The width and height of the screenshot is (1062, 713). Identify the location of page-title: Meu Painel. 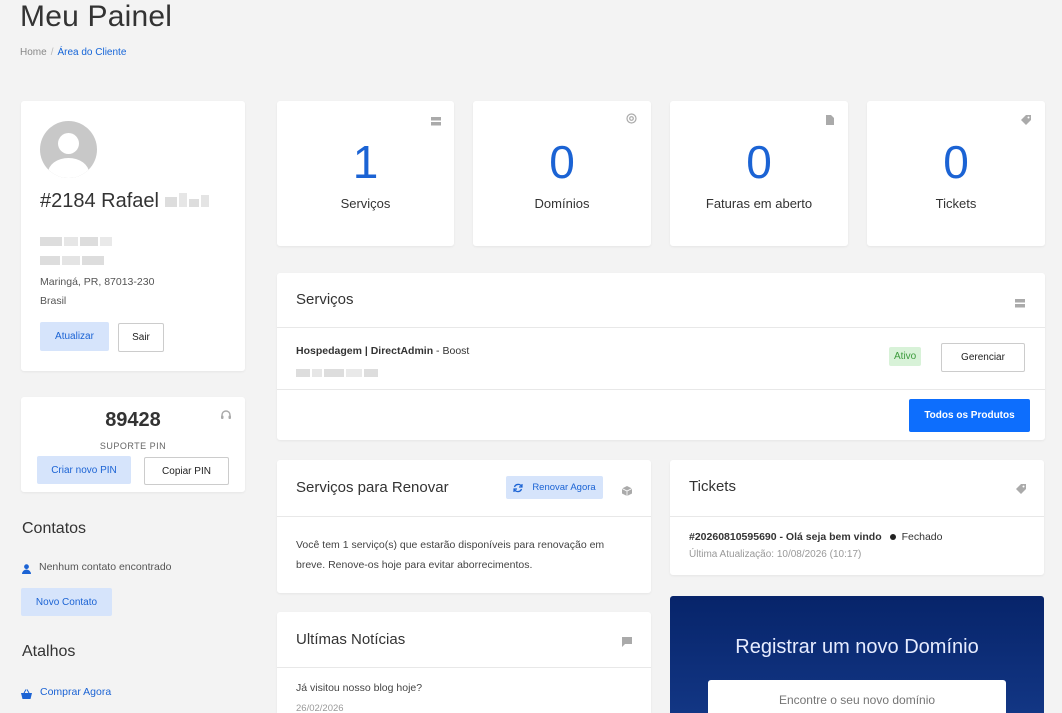
(96, 16).